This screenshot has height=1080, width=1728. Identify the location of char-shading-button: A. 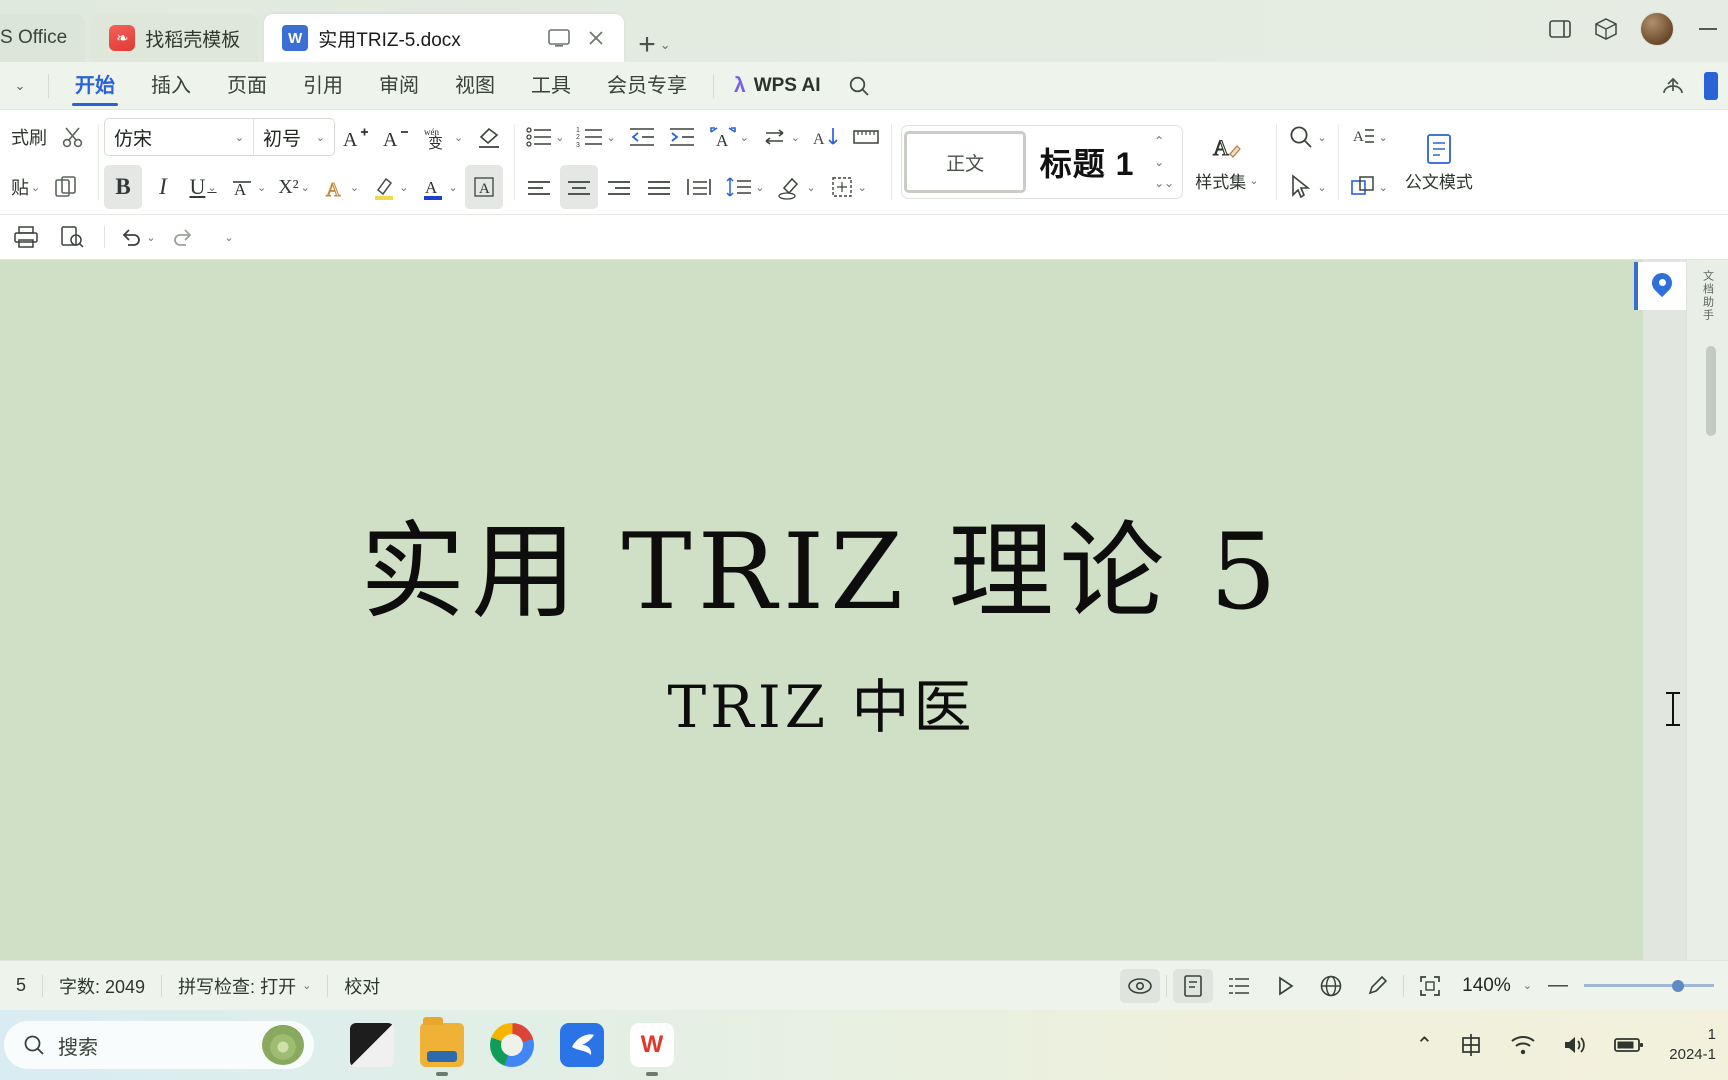
(483, 187).